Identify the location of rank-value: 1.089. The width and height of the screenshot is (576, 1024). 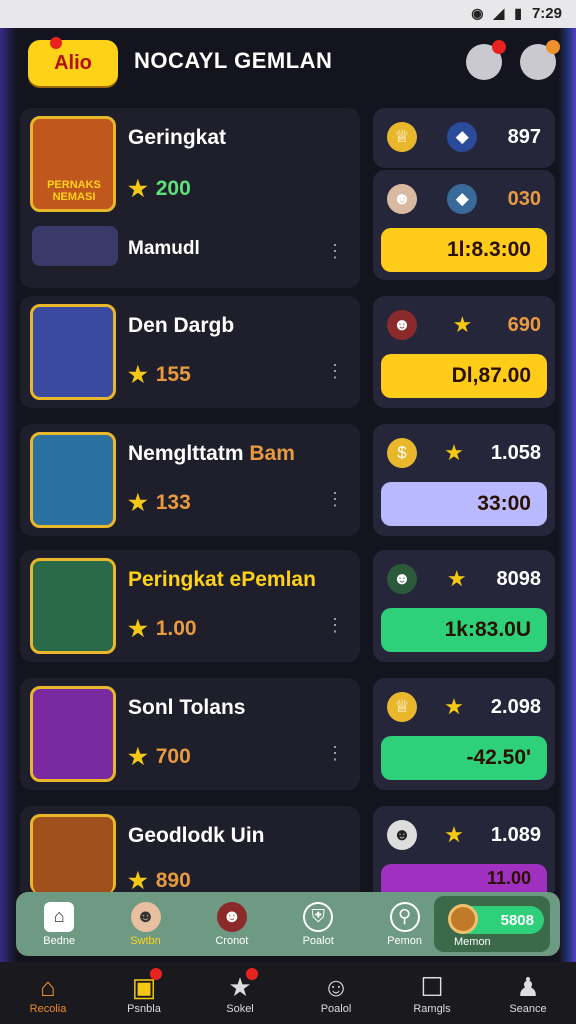
(515, 834).